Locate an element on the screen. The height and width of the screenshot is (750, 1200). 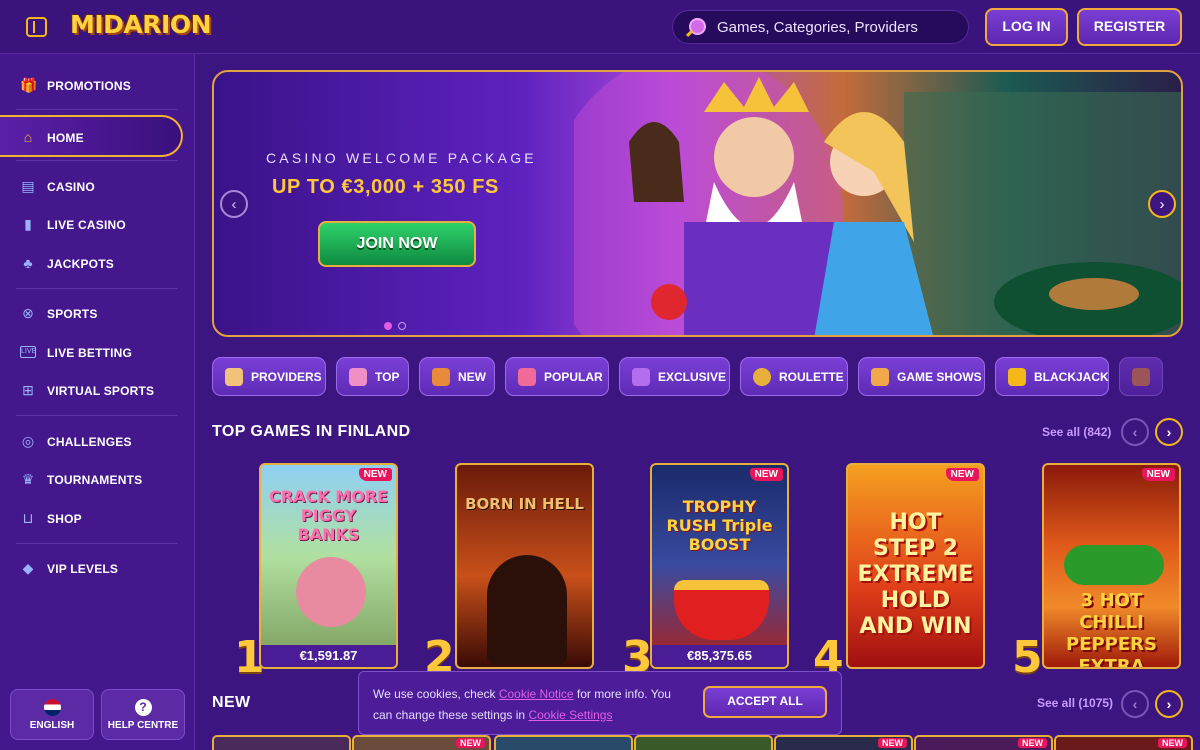
help-icon: ? is located at coordinates (143, 707).